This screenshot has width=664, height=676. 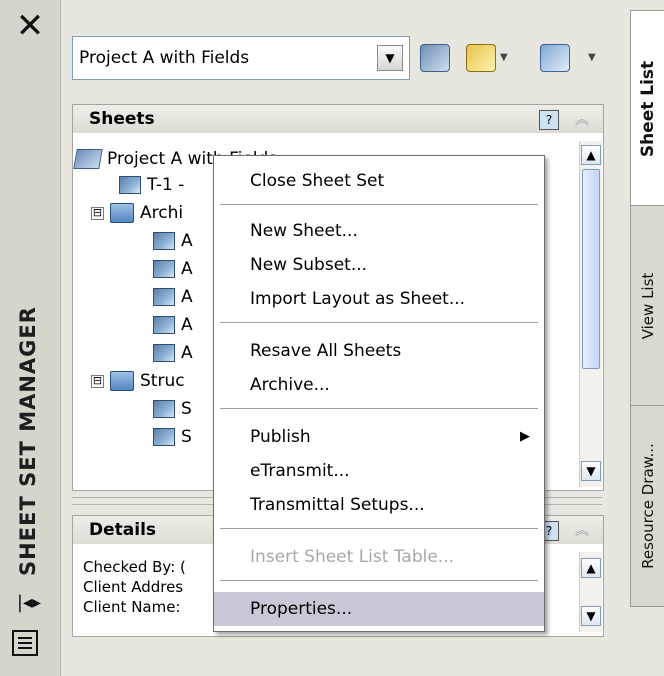 I want to click on submenu-arrow-icon: ▶, so click(x=525, y=436).